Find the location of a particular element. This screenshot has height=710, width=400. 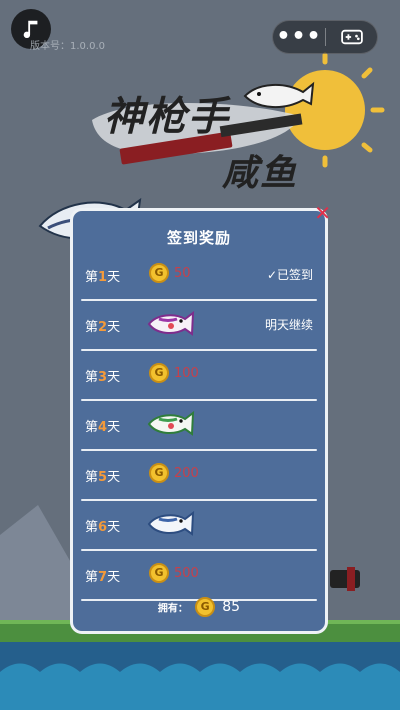

reward-row-day-5: 第5天 G 200 is located at coordinates (199, 476).